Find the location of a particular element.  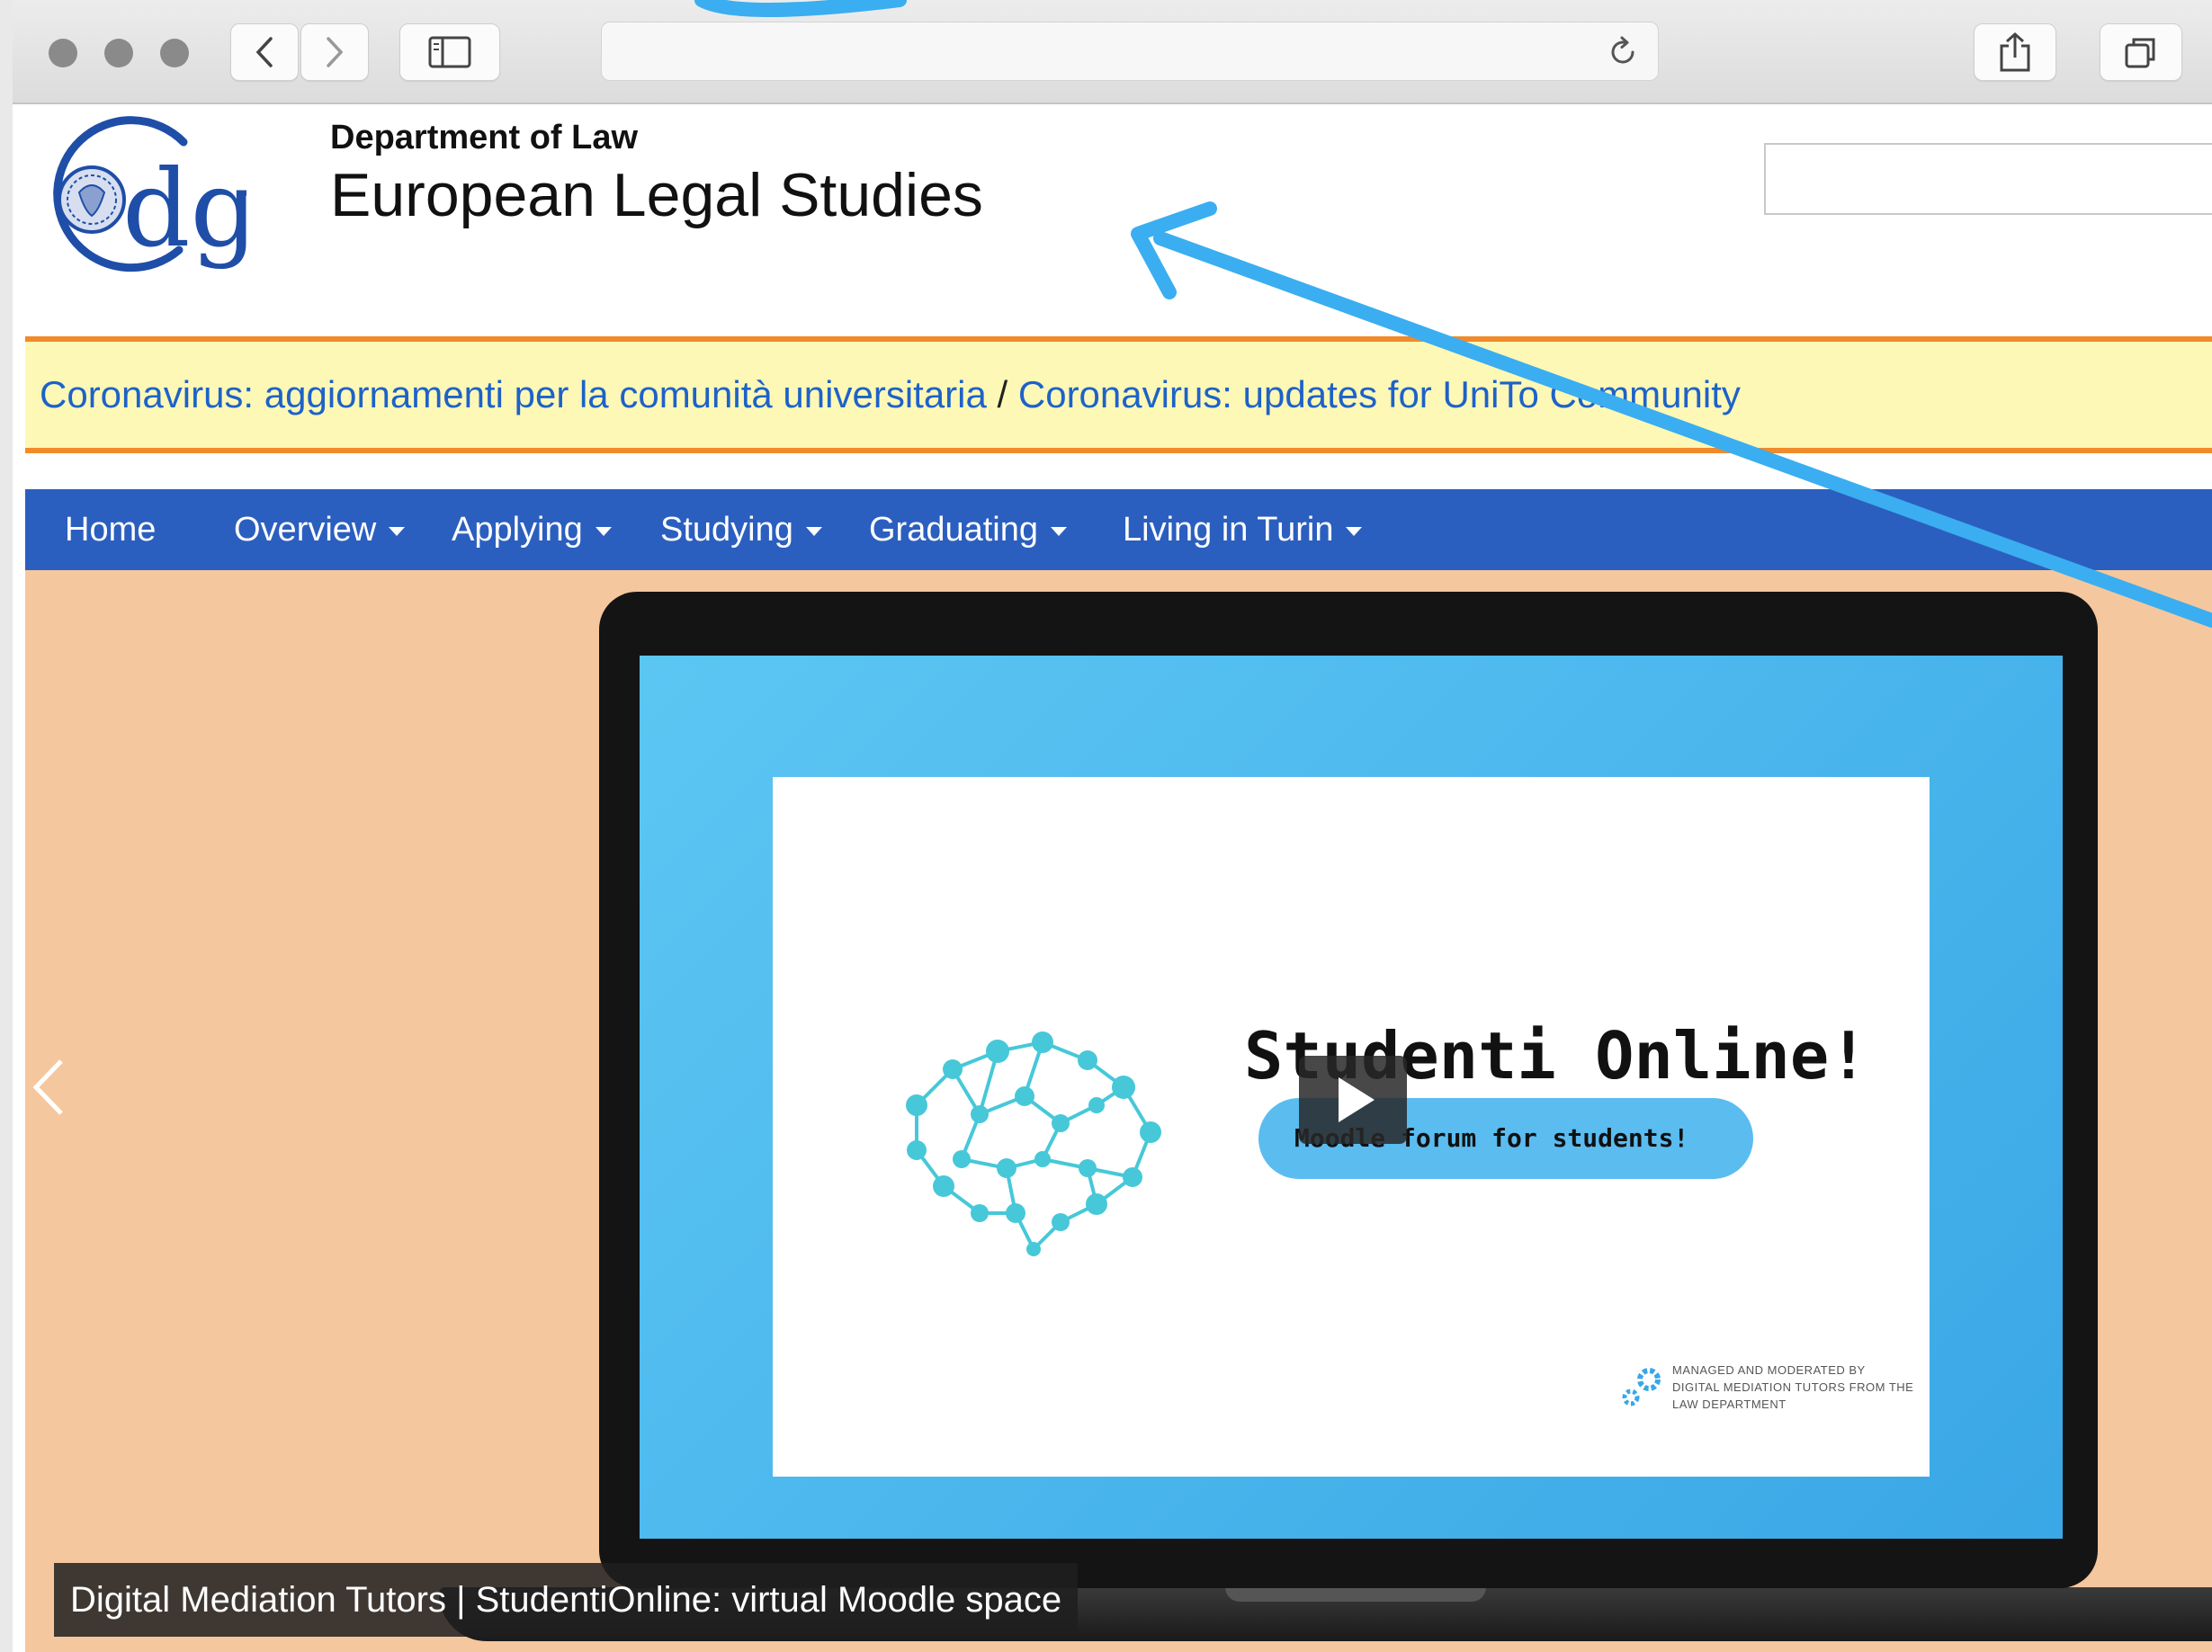

nav-item-living-in-turin: Living in Turin is located at coordinates (1243, 529).